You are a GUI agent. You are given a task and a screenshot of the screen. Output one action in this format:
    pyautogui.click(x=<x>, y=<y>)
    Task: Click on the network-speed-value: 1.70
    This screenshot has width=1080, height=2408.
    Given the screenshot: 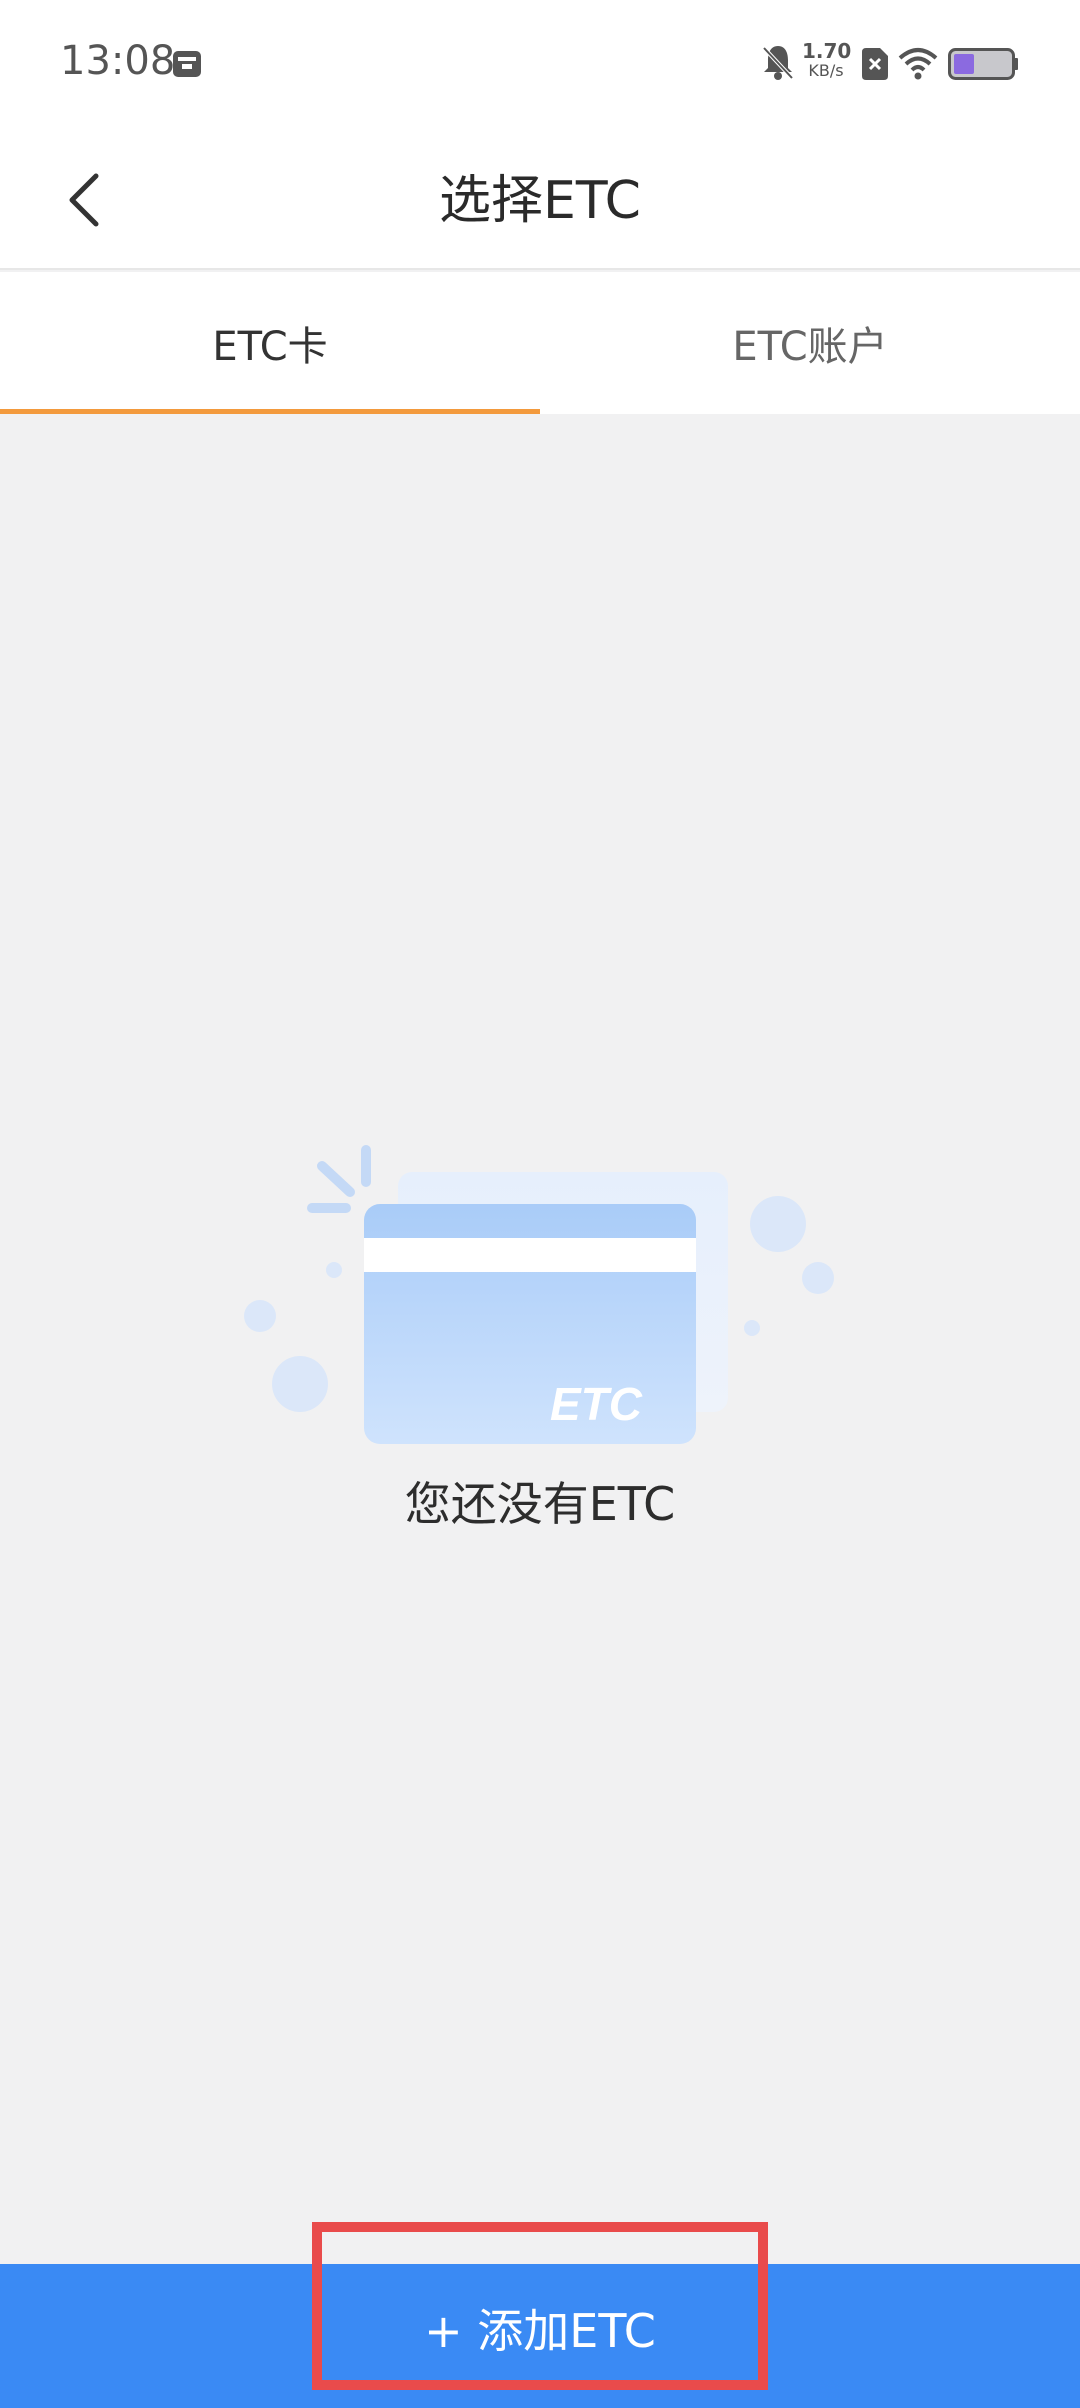 What is the action you would take?
    pyautogui.click(x=827, y=51)
    